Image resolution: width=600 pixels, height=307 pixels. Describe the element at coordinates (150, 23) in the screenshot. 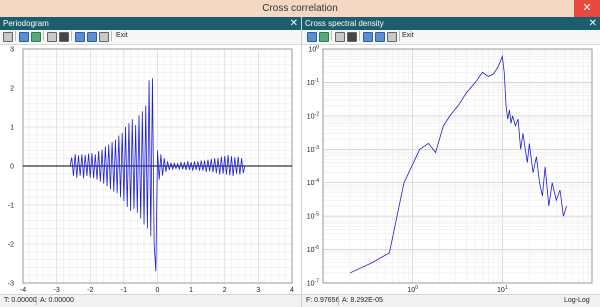

I see `periodogram-header: Periodogram ✕` at that location.